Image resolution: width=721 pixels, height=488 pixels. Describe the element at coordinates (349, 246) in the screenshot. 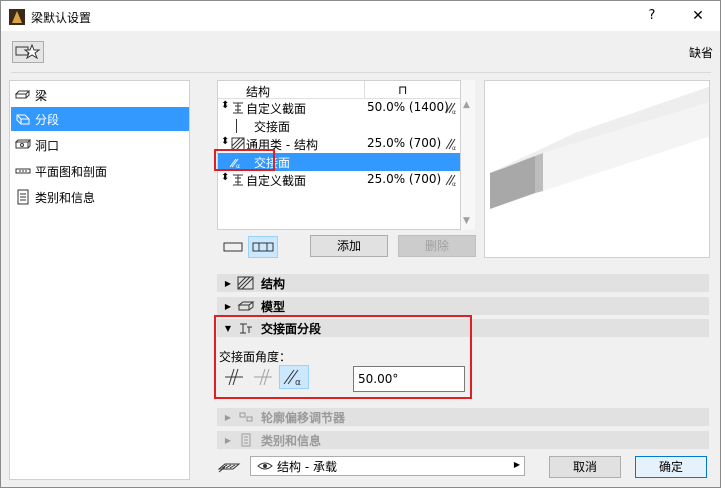

I see `add-button: 添加` at that location.